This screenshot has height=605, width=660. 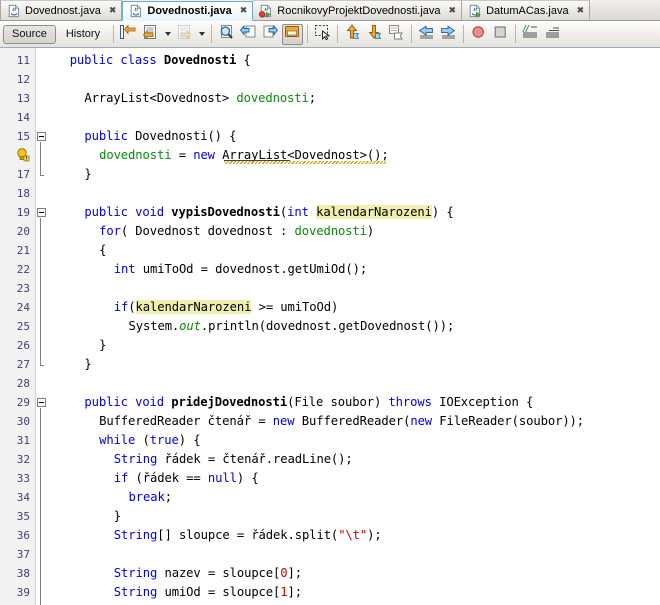 What do you see at coordinates (23, 592) in the screenshot?
I see `line-number: 39` at bounding box center [23, 592].